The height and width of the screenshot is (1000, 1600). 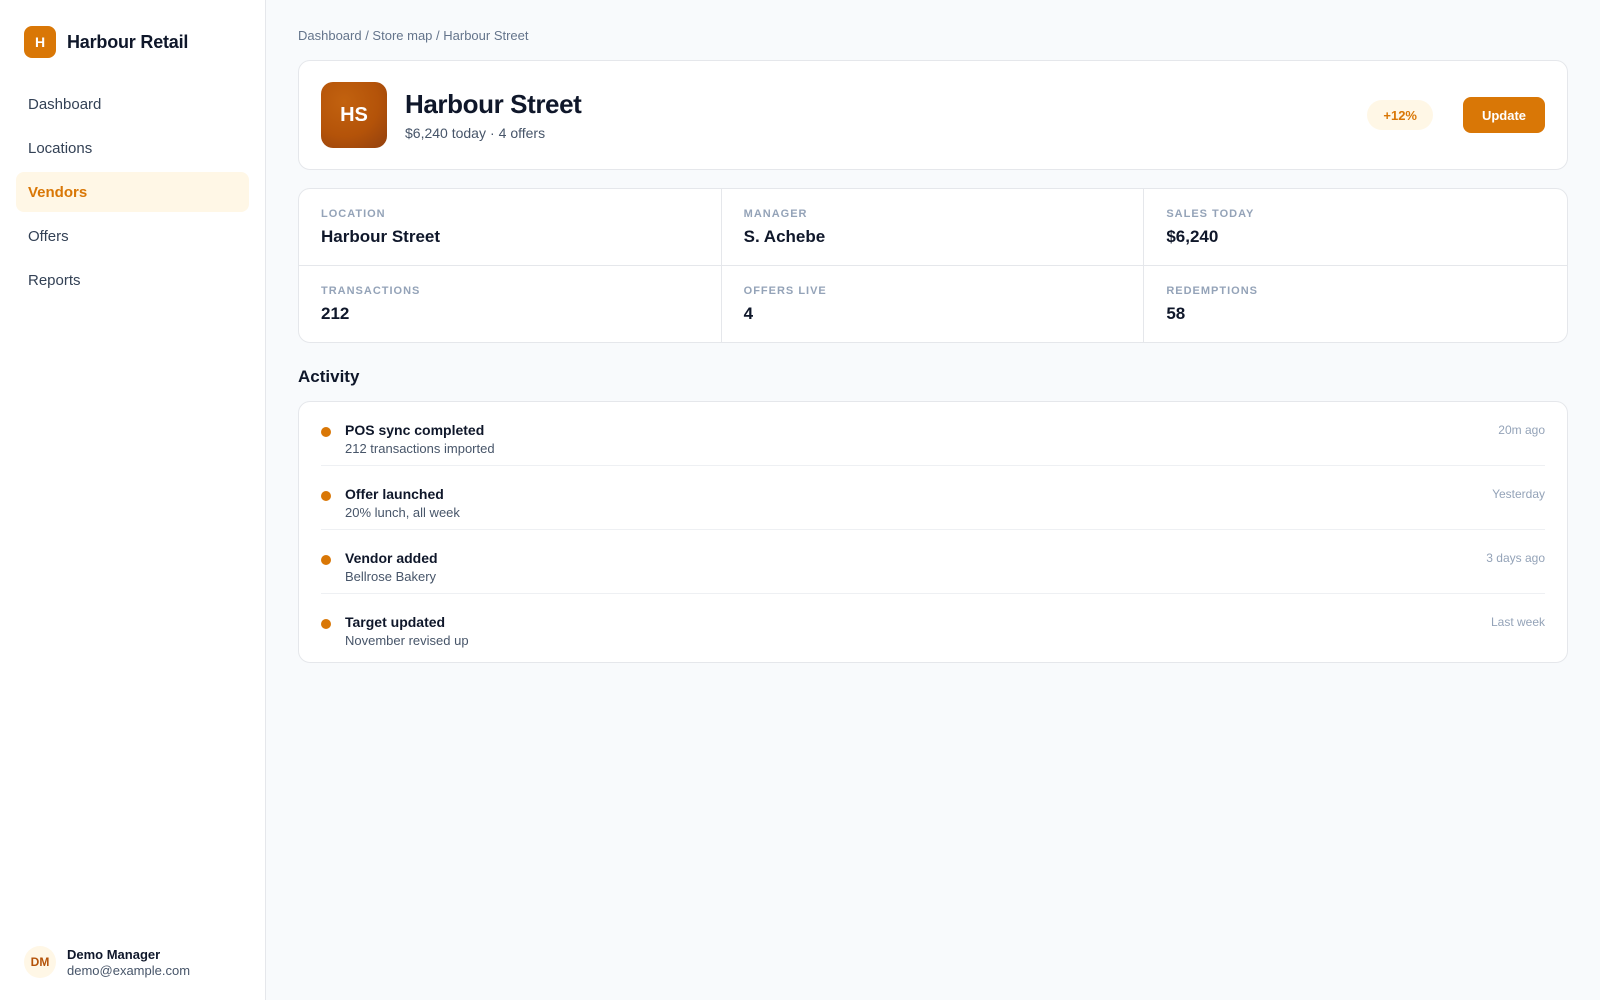 I want to click on brand: H Harbour Retail, so click(x=132, y=42).